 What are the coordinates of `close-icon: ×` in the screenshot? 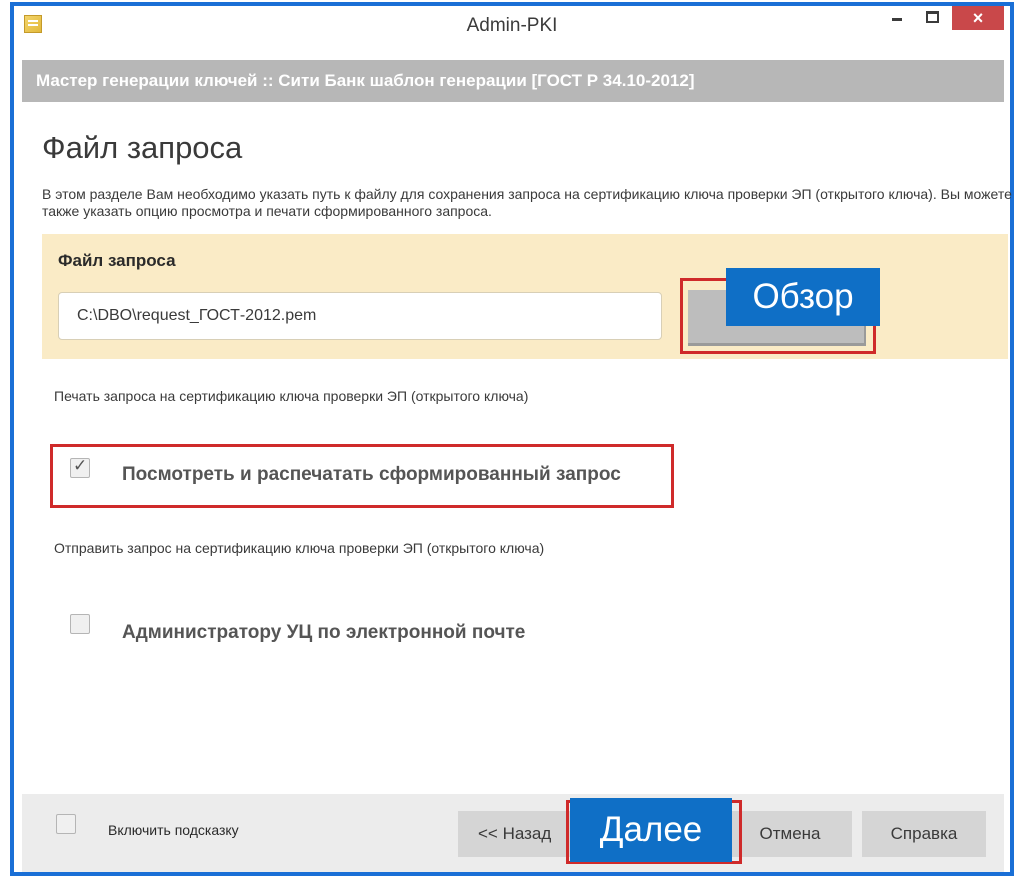 It's located at (978, 18).